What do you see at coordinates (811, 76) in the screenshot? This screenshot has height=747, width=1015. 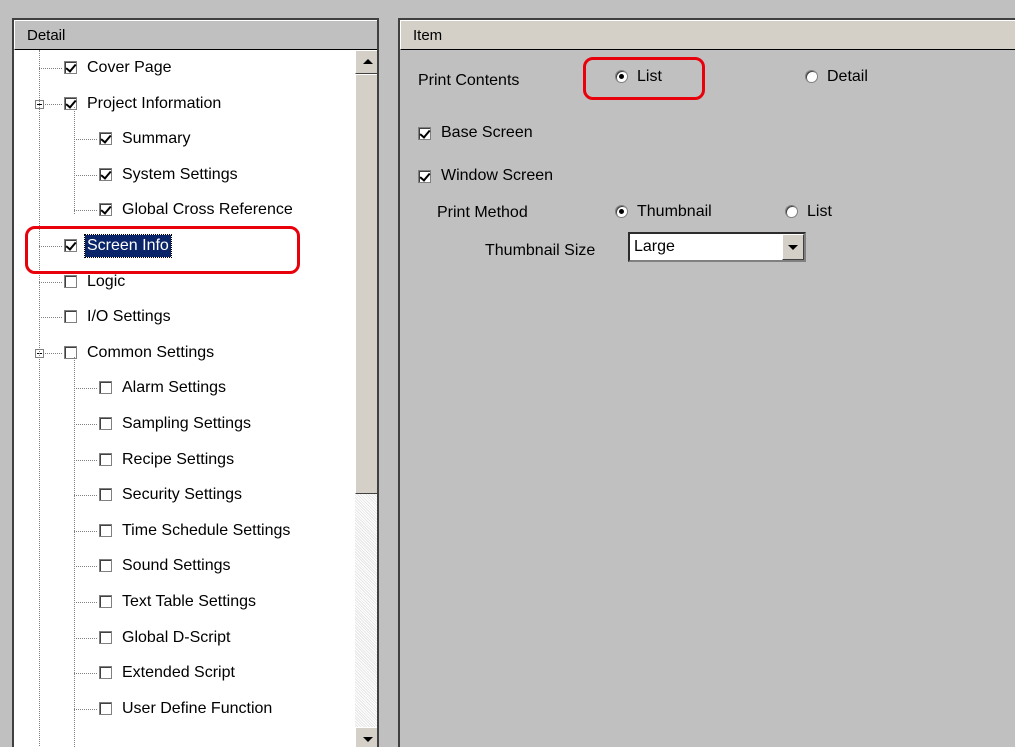 I see `print-contents-detail-radio` at bounding box center [811, 76].